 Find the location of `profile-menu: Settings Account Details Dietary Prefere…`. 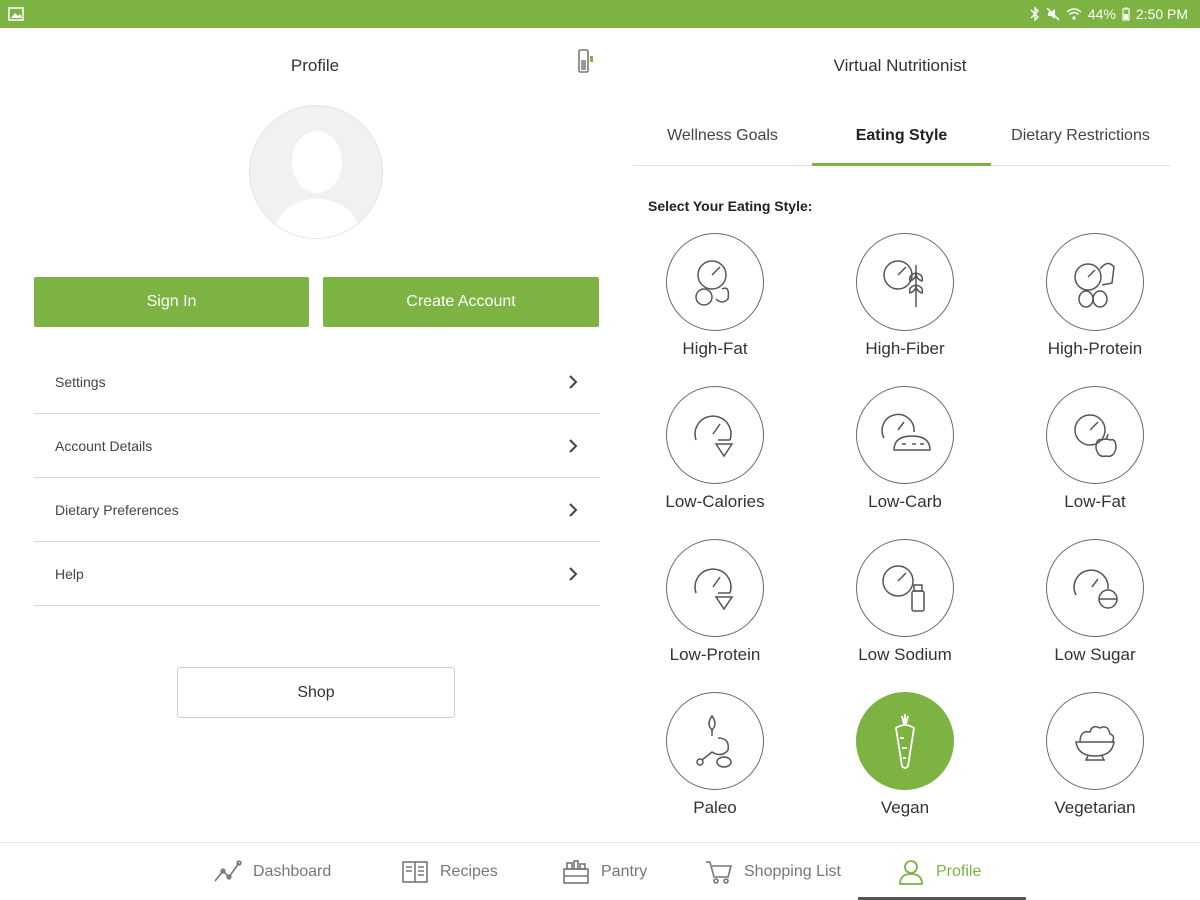

profile-menu: Settings Account Details Dietary Prefere… is located at coordinates (317, 478).